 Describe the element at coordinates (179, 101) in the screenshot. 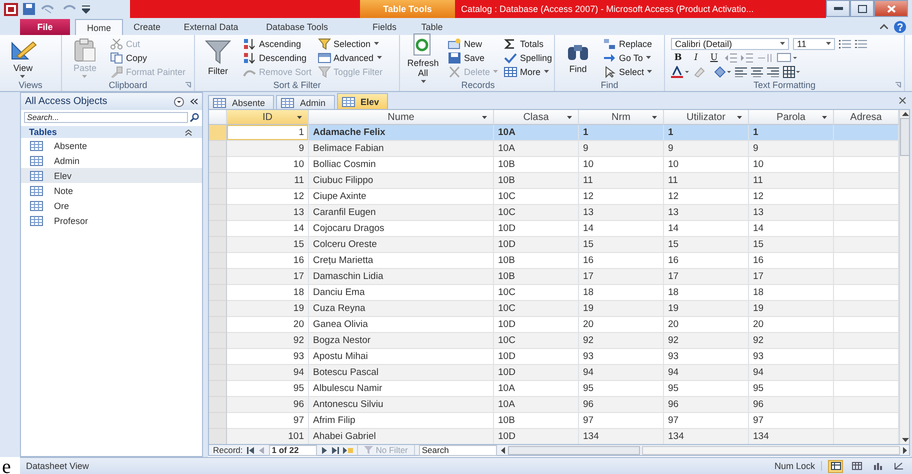

I see `dropdown-circle-icon` at that location.